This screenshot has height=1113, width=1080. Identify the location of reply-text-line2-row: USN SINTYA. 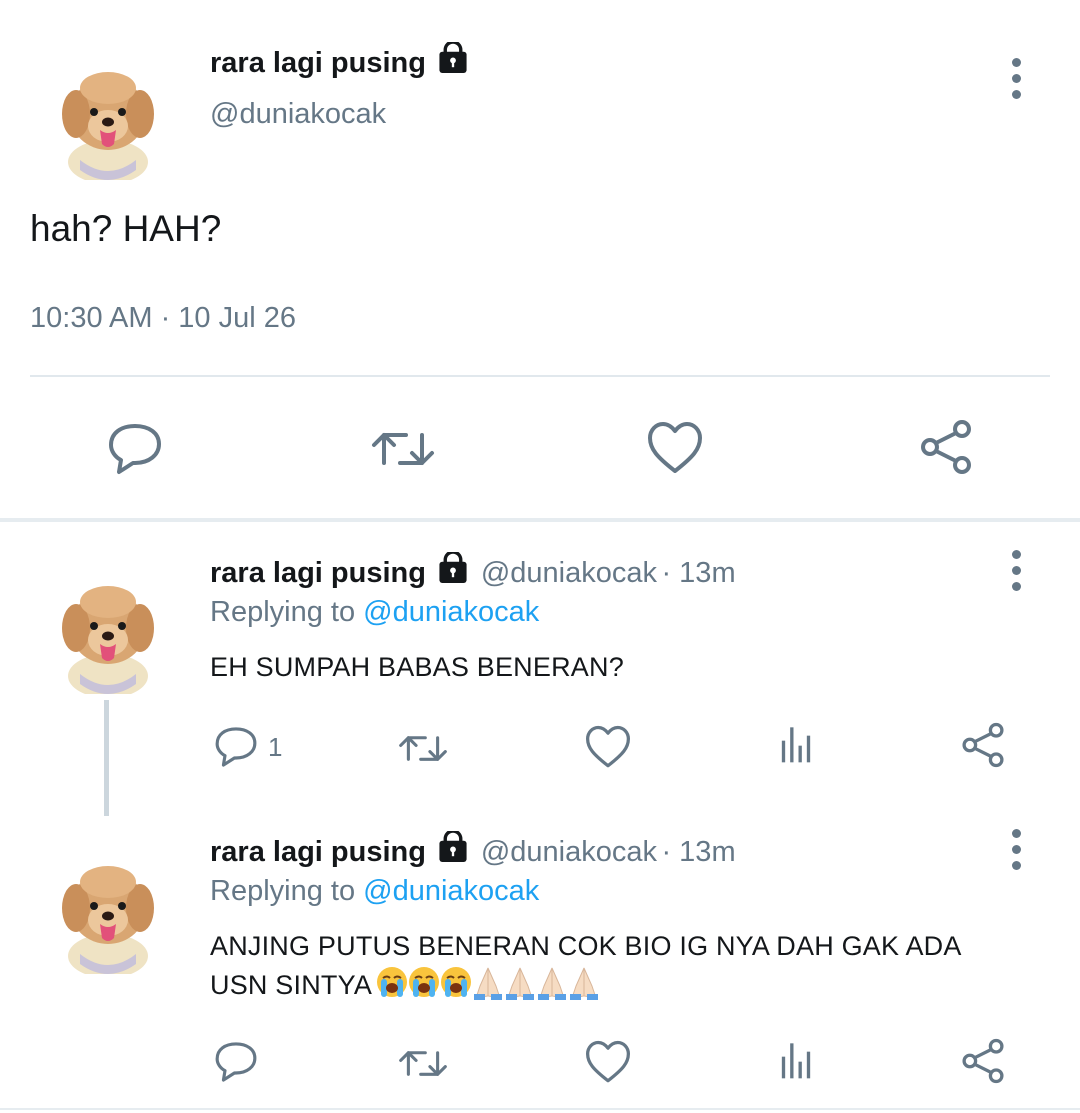
(405, 983).